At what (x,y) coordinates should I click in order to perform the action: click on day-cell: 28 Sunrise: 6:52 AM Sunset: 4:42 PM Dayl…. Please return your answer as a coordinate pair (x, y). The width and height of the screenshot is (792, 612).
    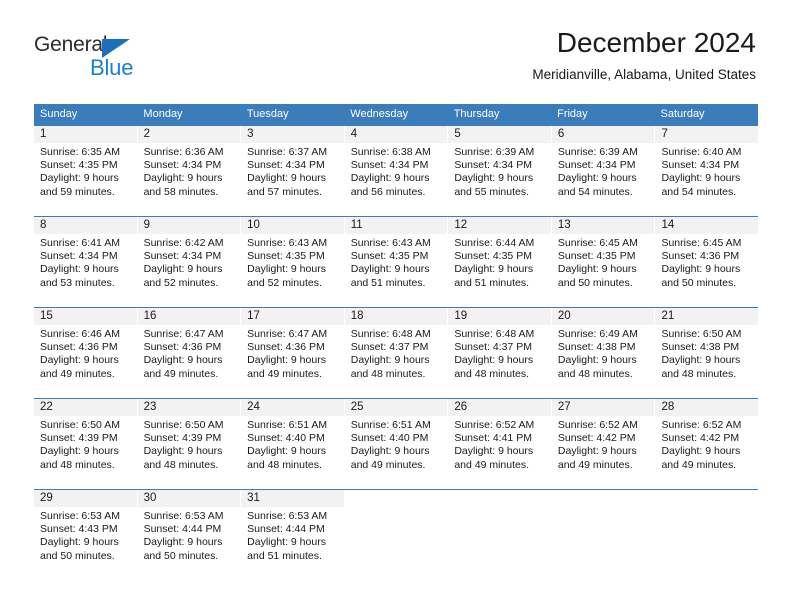
    Looking at the image, I should click on (707, 444).